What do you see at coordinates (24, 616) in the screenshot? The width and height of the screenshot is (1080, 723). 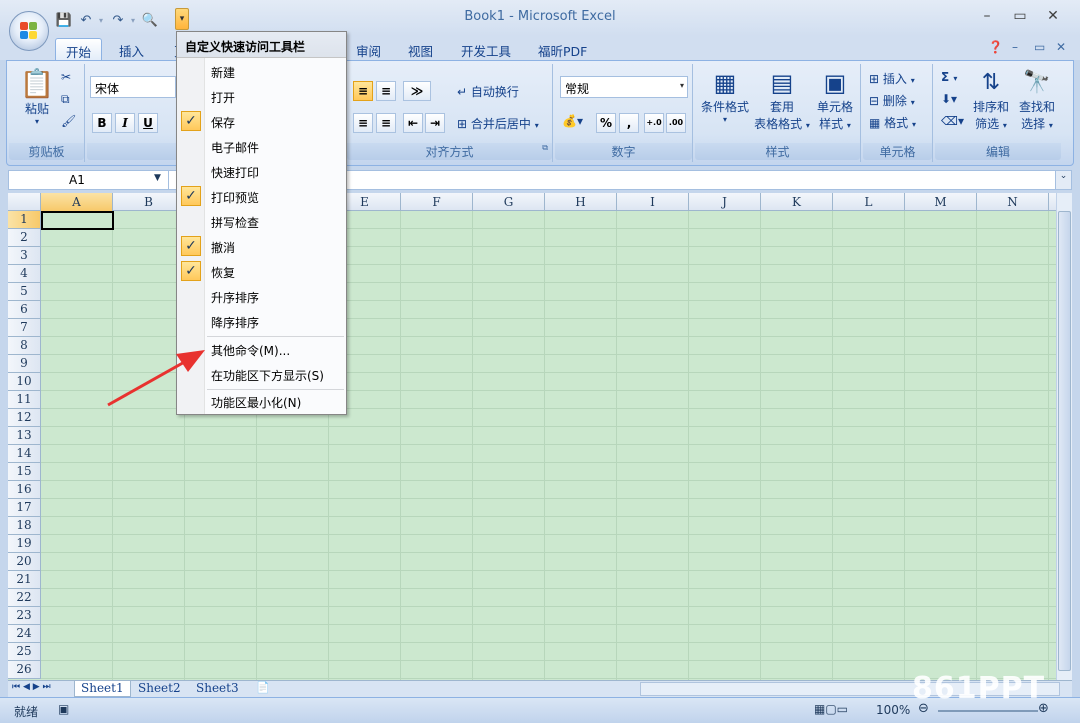 I see `row-header: 23` at bounding box center [24, 616].